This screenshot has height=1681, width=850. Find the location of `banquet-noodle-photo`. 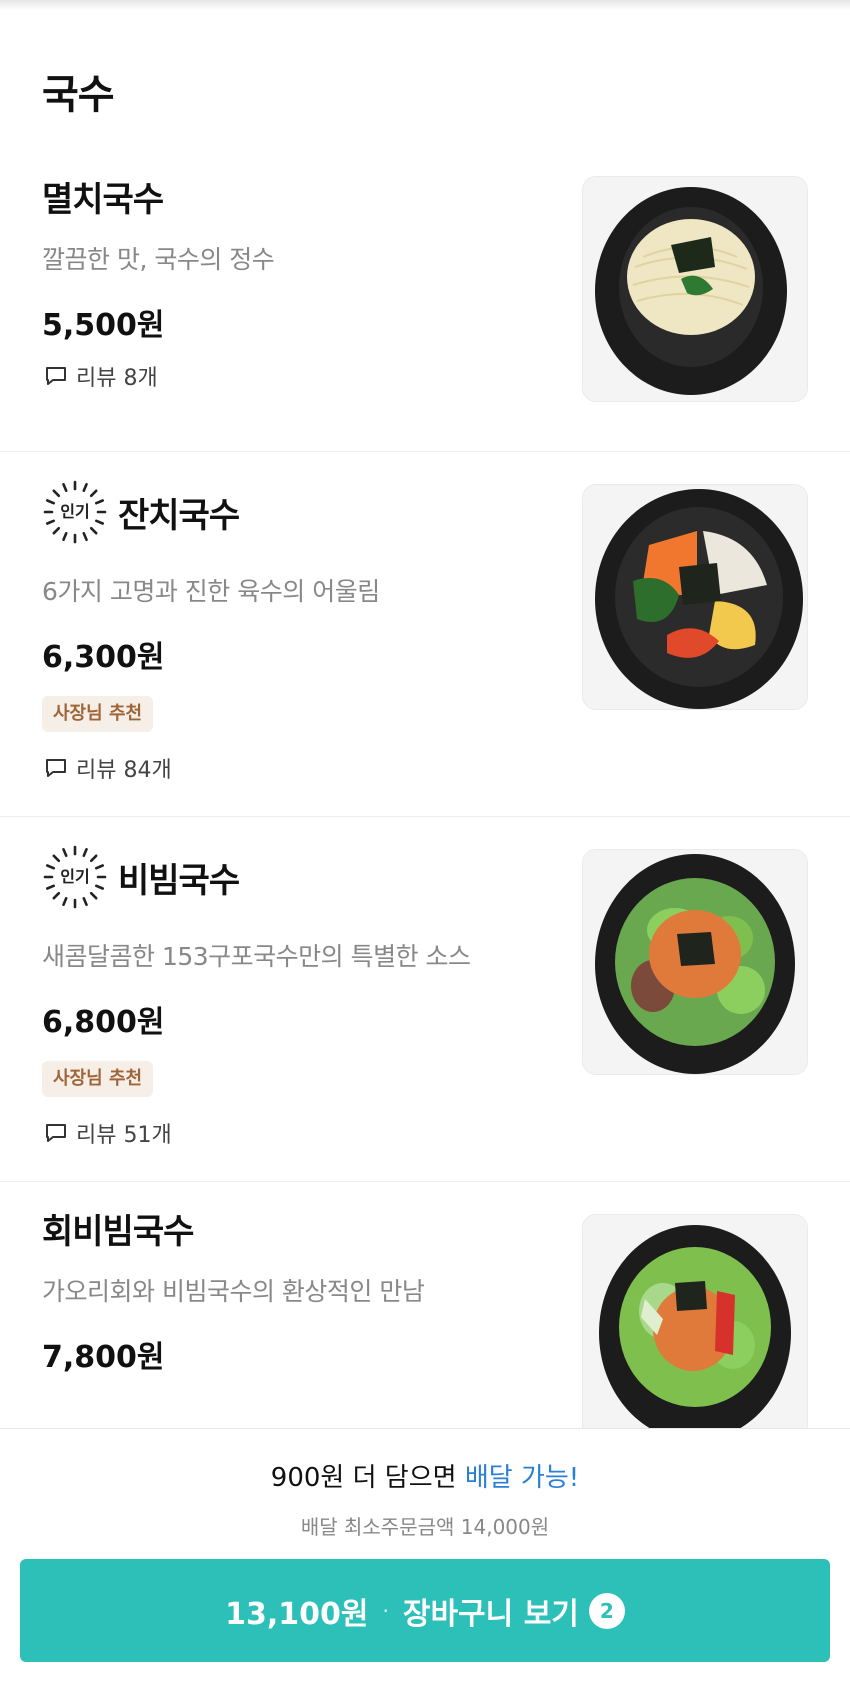

banquet-noodle-photo is located at coordinates (695, 597).